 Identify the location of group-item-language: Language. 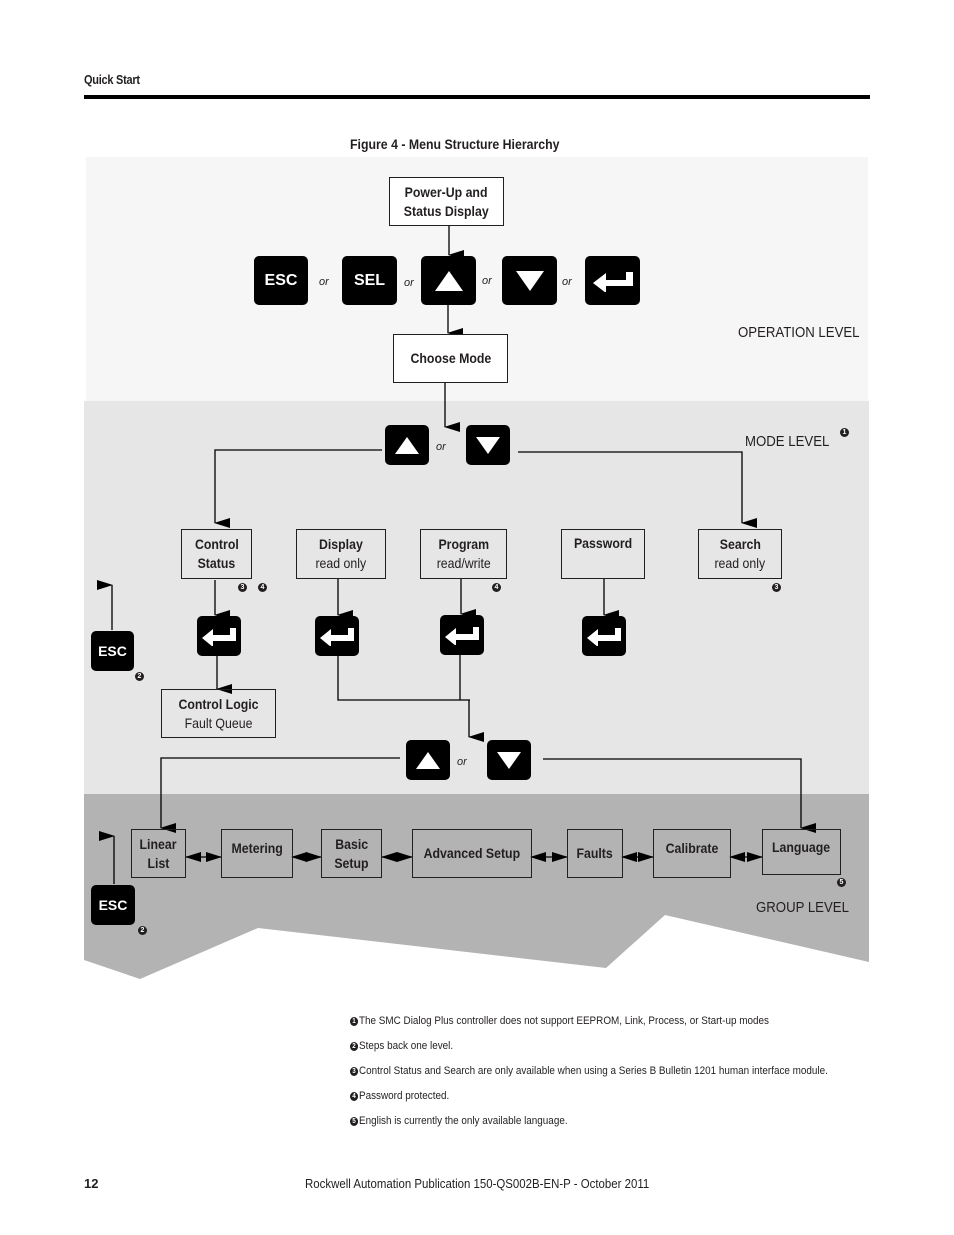
(801, 852).